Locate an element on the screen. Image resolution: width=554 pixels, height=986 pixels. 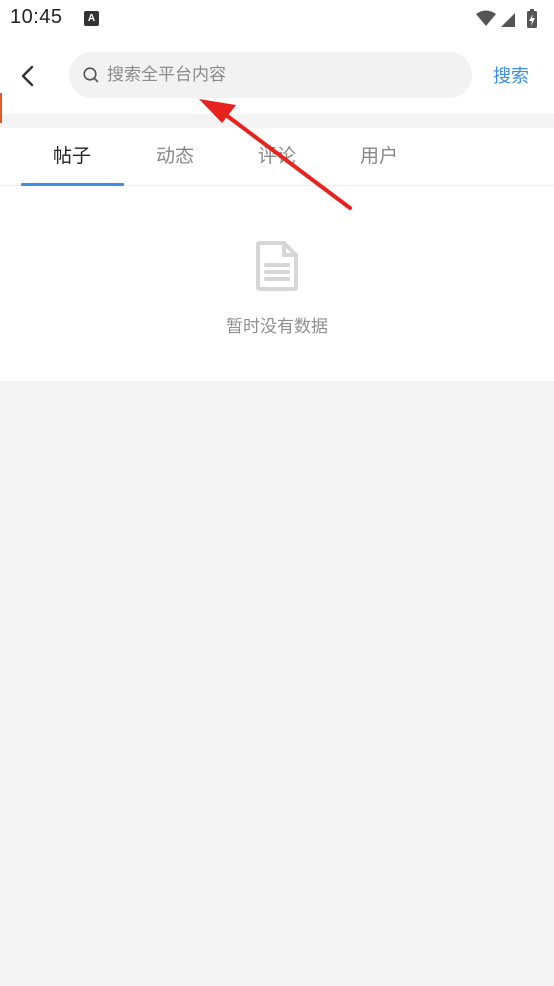
back-button is located at coordinates (28, 76).